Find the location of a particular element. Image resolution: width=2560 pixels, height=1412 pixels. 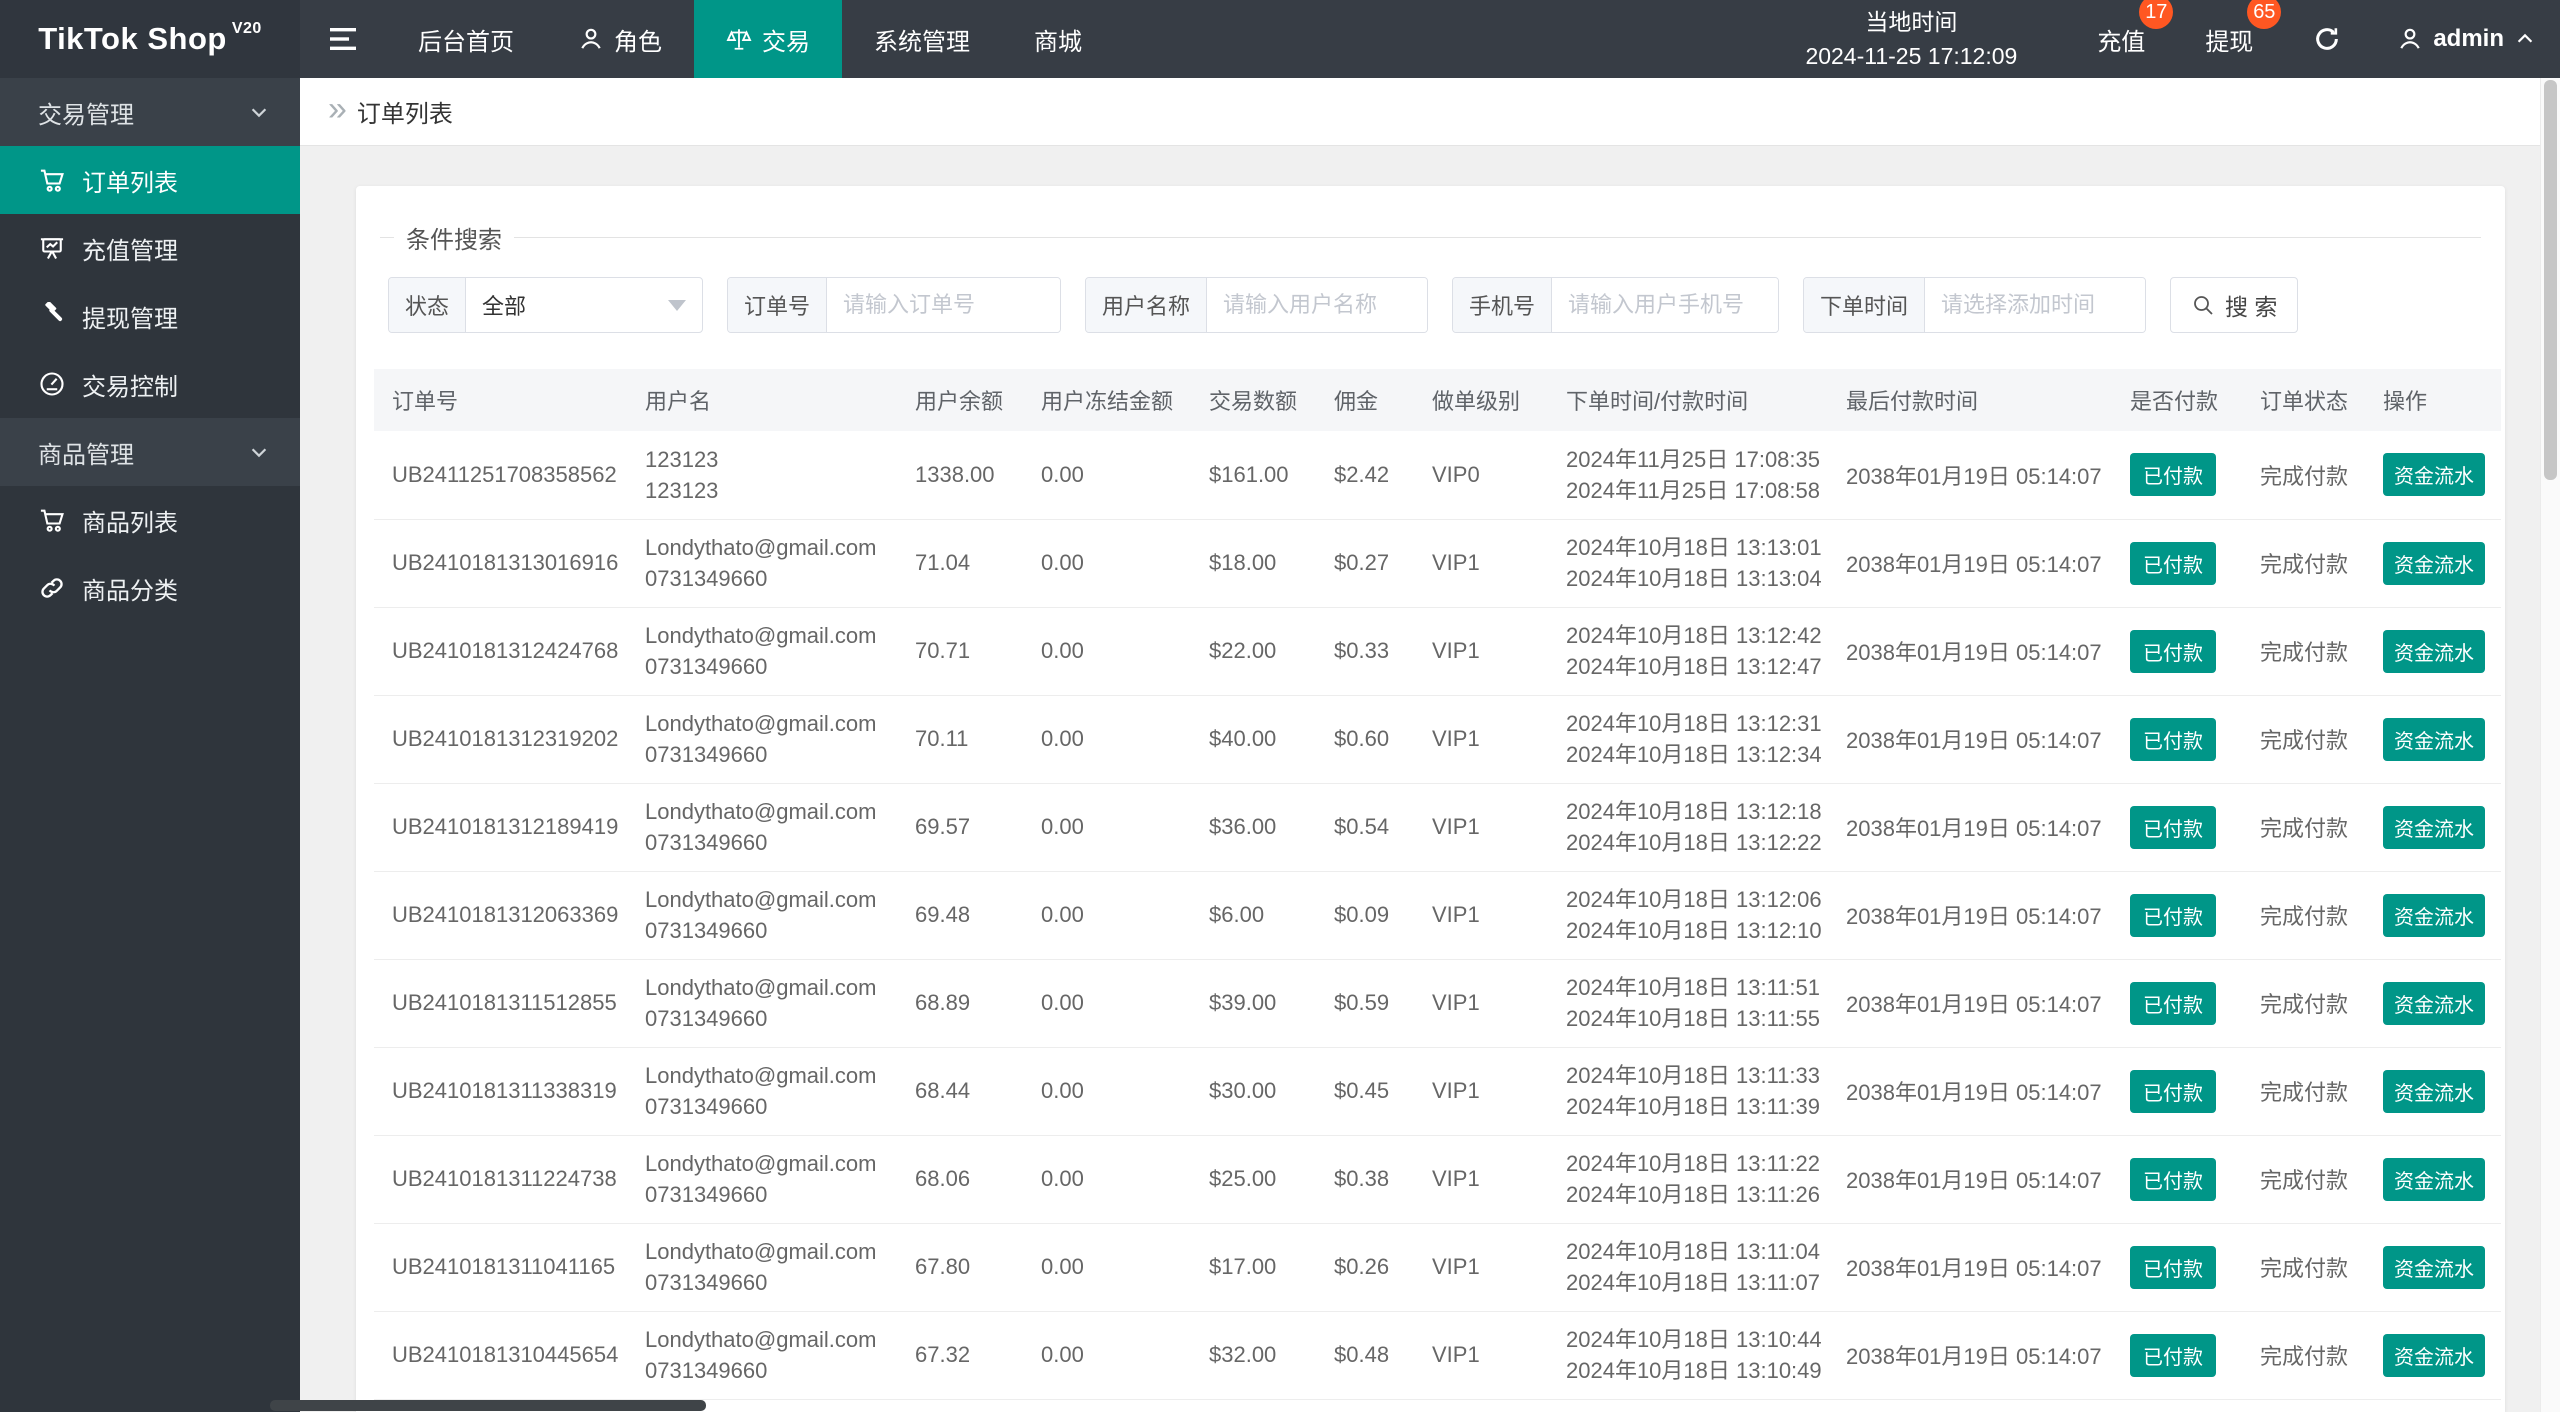

cell-order-time: 2024年10月18日 13:12:42 2024年10月18日 13:12:47 is located at coordinates (1698, 651).